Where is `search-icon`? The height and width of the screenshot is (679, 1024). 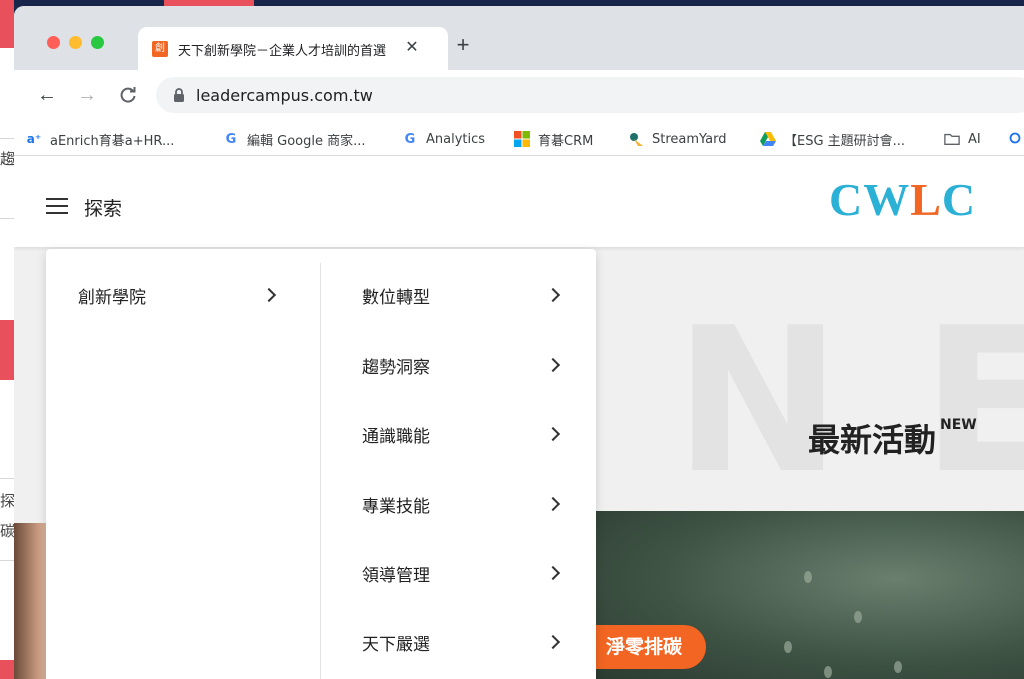
search-icon is located at coordinates (1016, 139).